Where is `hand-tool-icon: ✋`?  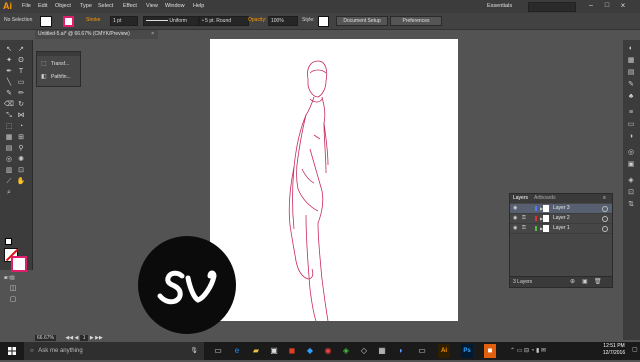 hand-tool-icon: ✋ is located at coordinates (21, 181).